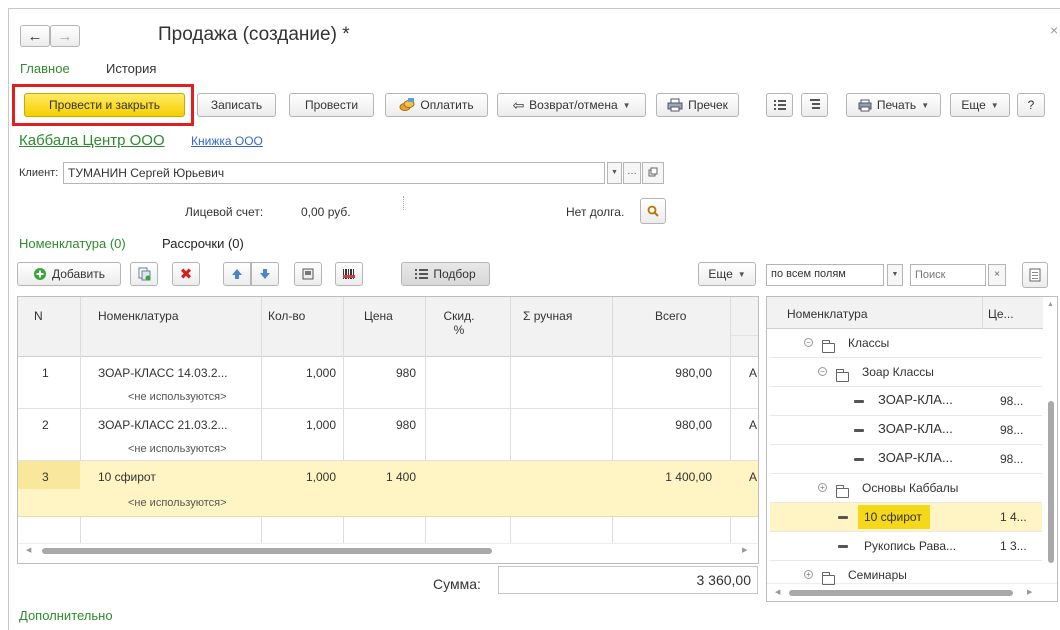 The image size is (1060, 630). What do you see at coordinates (827, 314) in the screenshot?
I see `tree-col-nomenclature: Номенклатура` at bounding box center [827, 314].